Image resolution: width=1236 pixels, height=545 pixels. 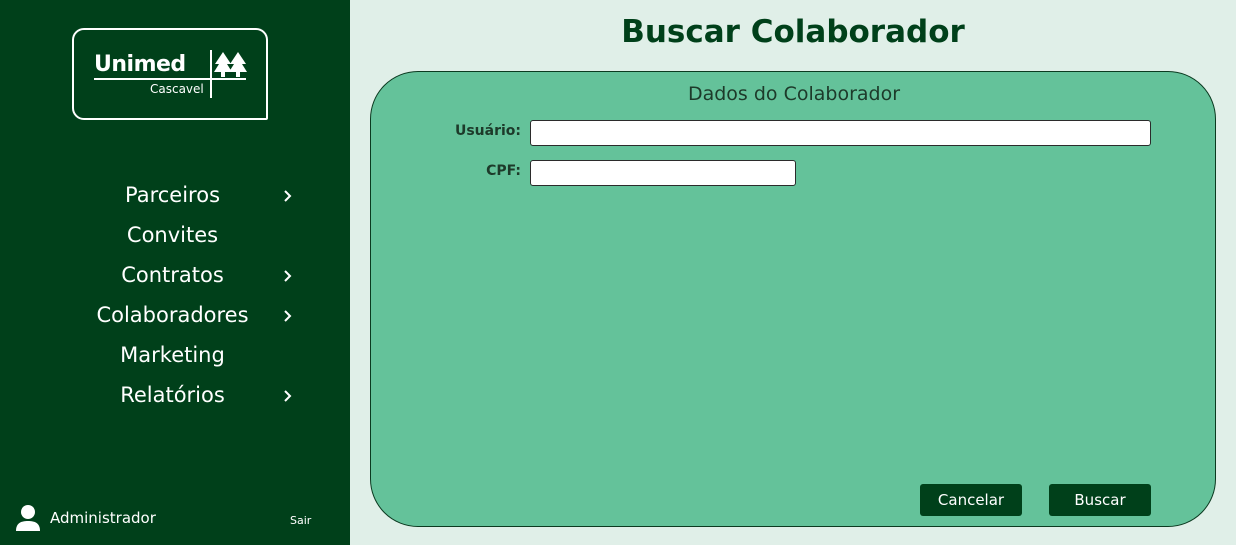 What do you see at coordinates (140, 64) in the screenshot?
I see `logo-wordmark: Unimed` at bounding box center [140, 64].